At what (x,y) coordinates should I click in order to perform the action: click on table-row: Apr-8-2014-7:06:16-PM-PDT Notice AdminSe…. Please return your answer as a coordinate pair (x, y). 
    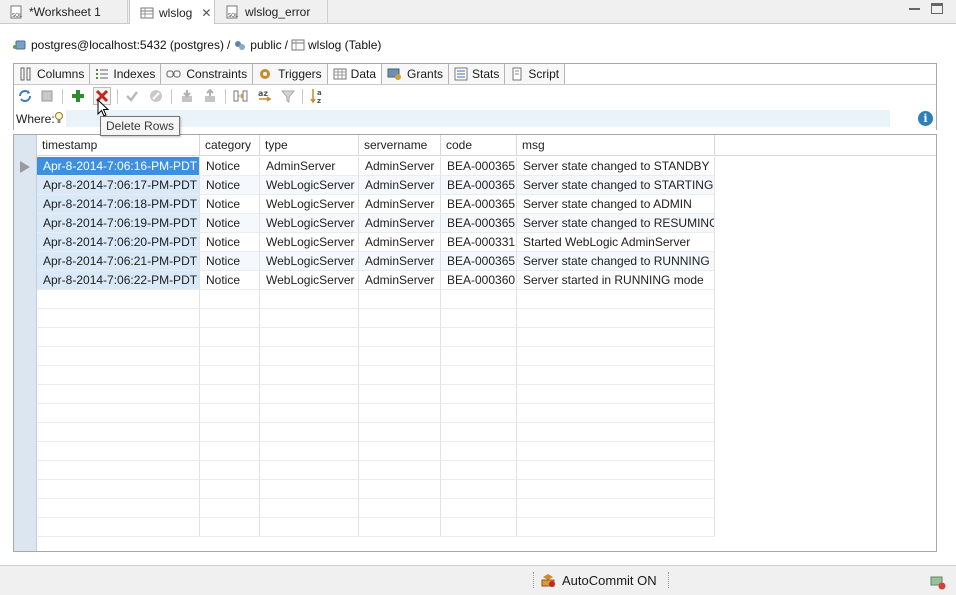
    Looking at the image, I should click on (376, 166).